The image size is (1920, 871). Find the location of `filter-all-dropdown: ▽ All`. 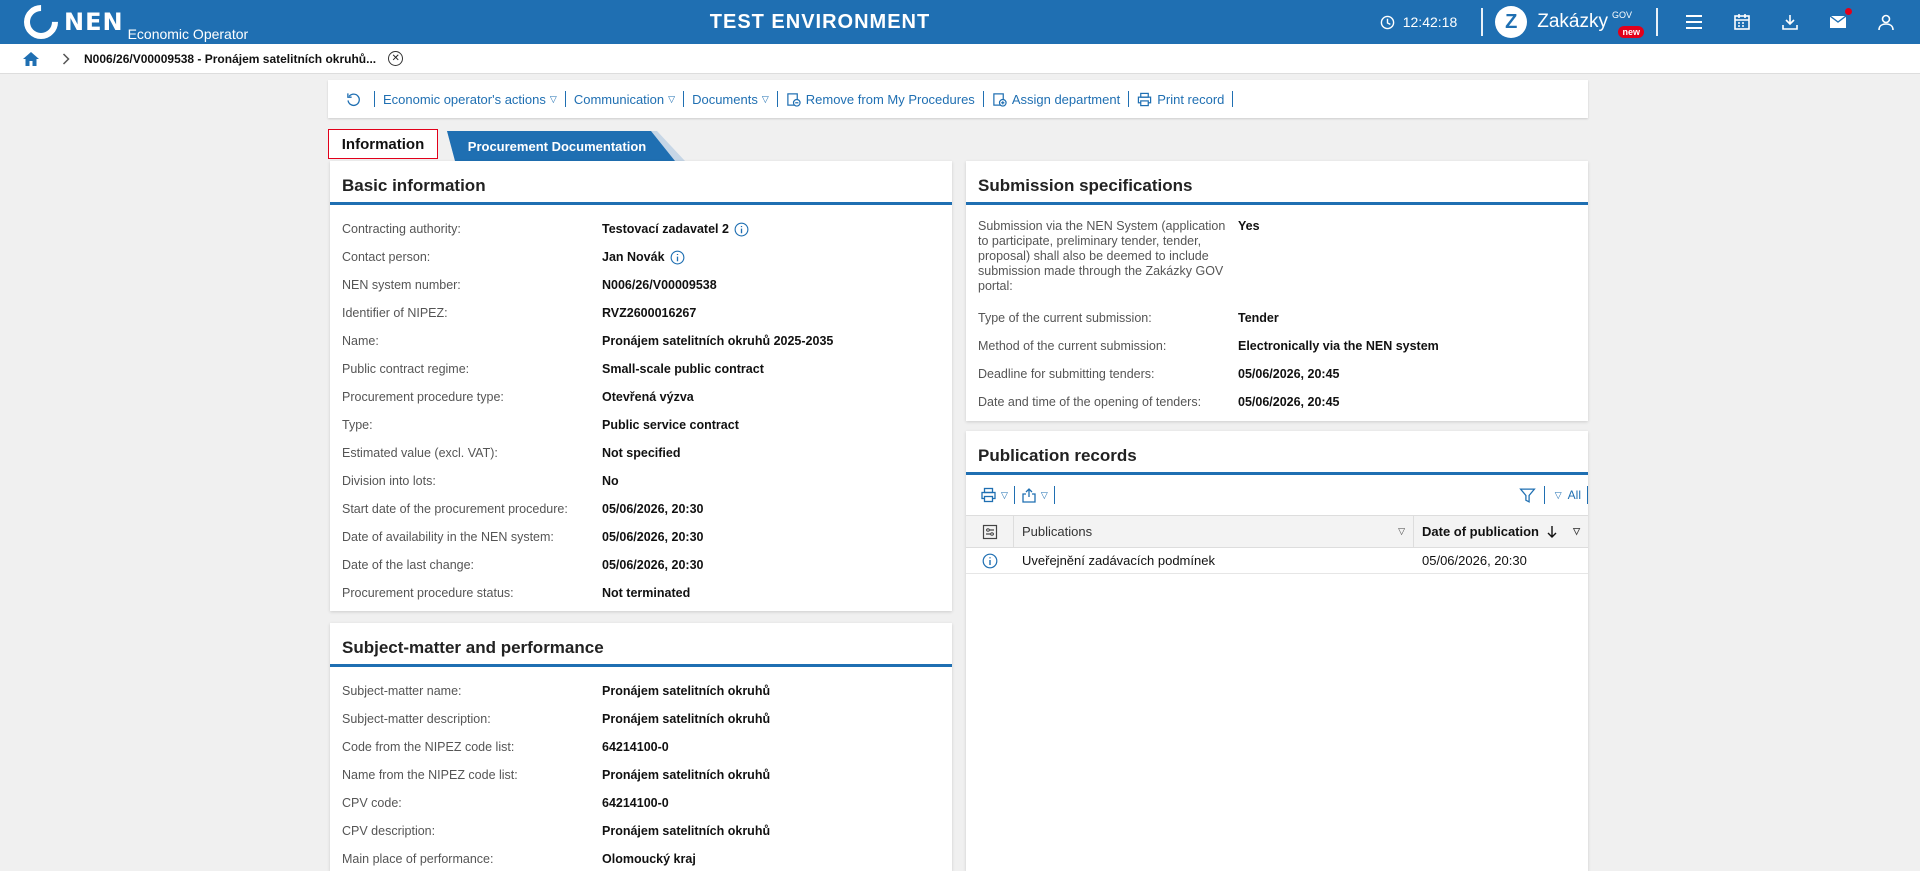

filter-all-dropdown: ▽ All is located at coordinates (1566, 495).